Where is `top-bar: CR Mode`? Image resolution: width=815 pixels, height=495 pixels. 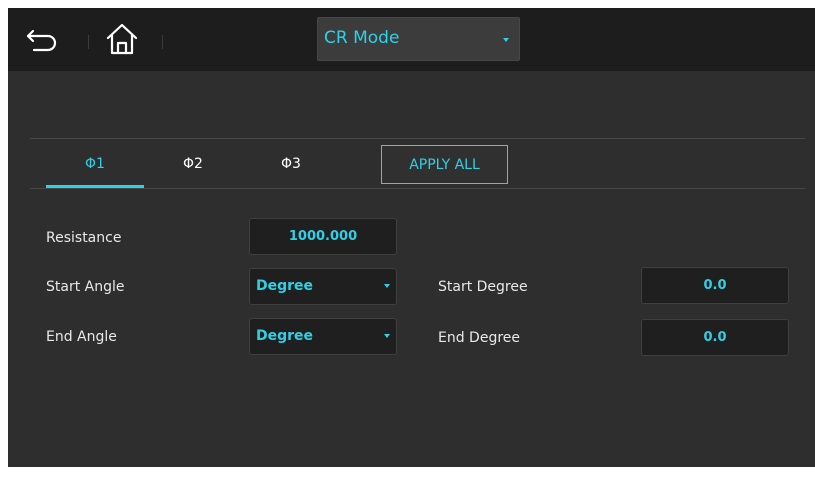 top-bar: CR Mode is located at coordinates (411, 39).